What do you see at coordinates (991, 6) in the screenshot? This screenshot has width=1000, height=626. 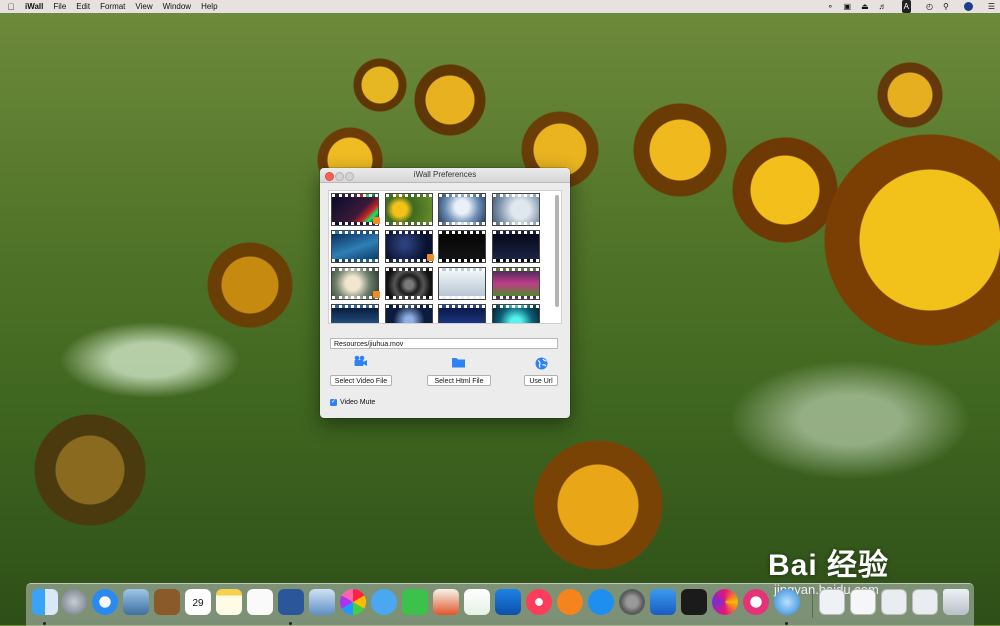 I see `notification-center-icon: ☰` at bounding box center [991, 6].